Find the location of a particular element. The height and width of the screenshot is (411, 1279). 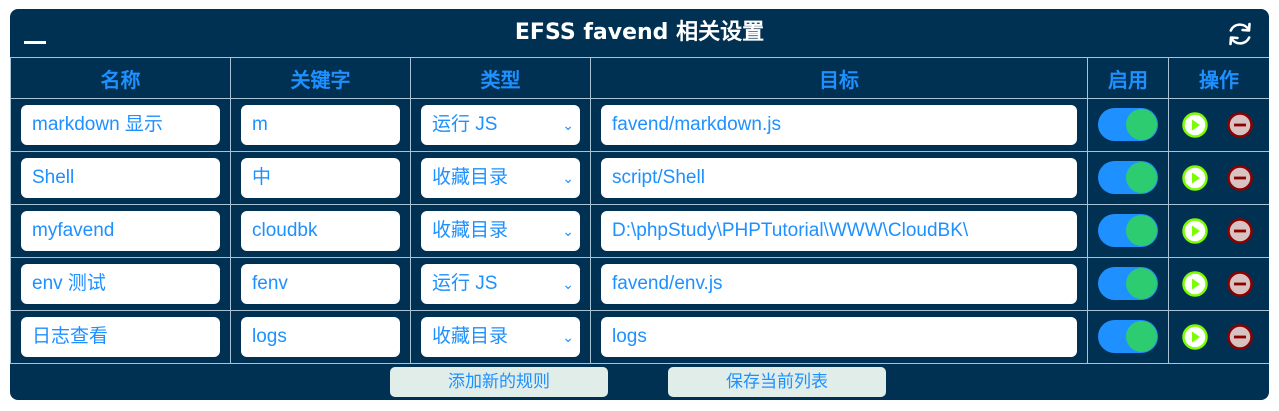

table-row: markdown 显示 m 运行 JS ⌄ favend/markdown.js is located at coordinates (639, 125).